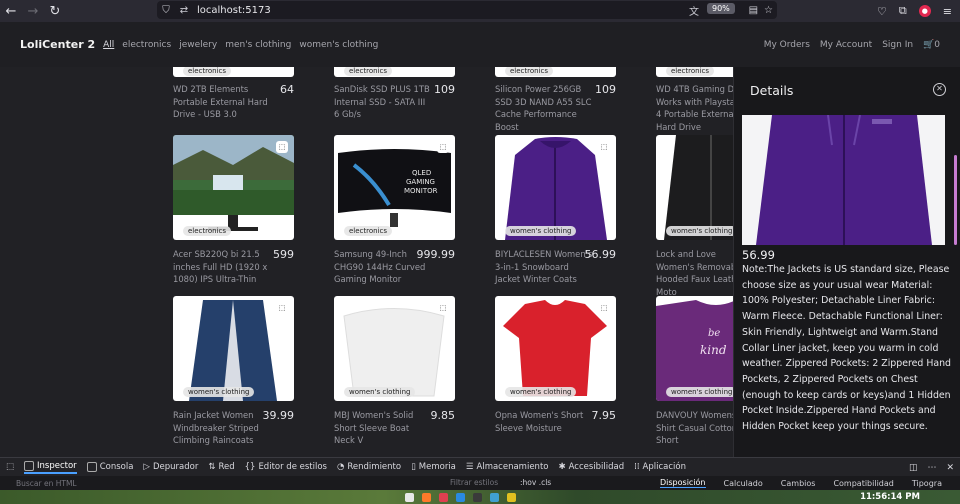 The width and height of the screenshot is (960, 504). What do you see at coordinates (55, 11) in the screenshot?
I see `reload-icon: ↻` at bounding box center [55, 11].